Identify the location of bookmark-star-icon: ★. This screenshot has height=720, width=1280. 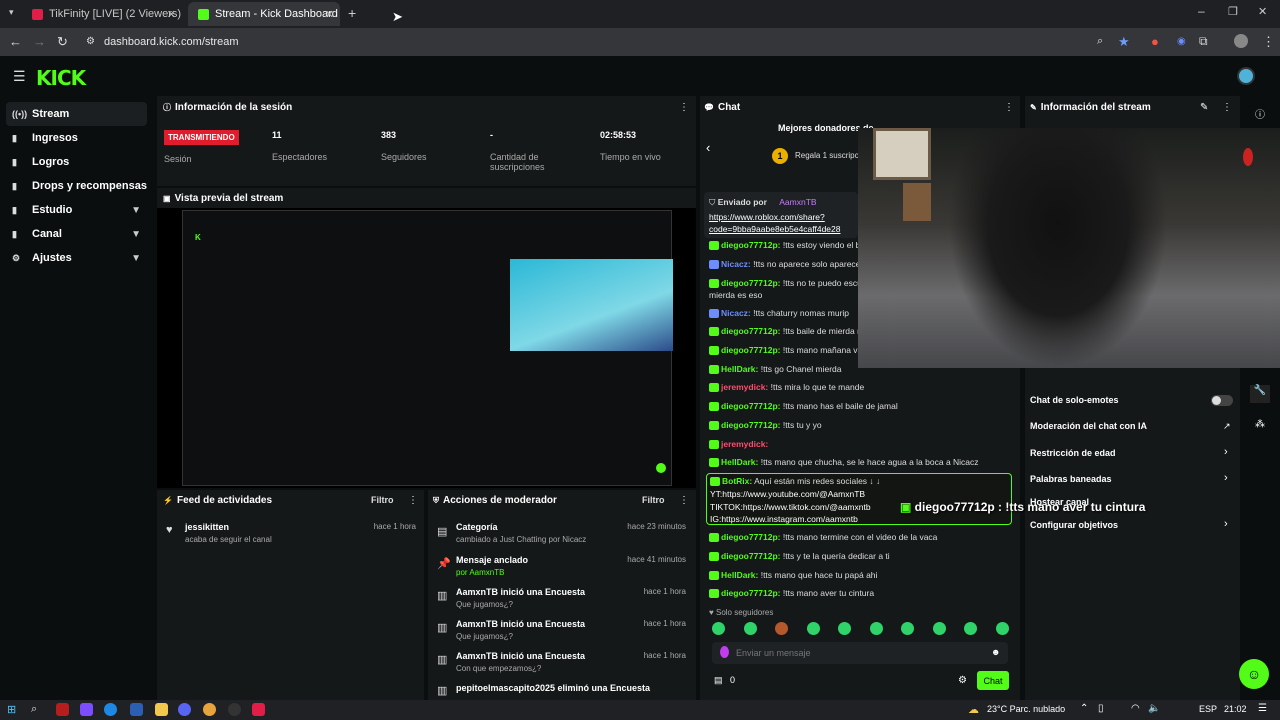
(1124, 42).